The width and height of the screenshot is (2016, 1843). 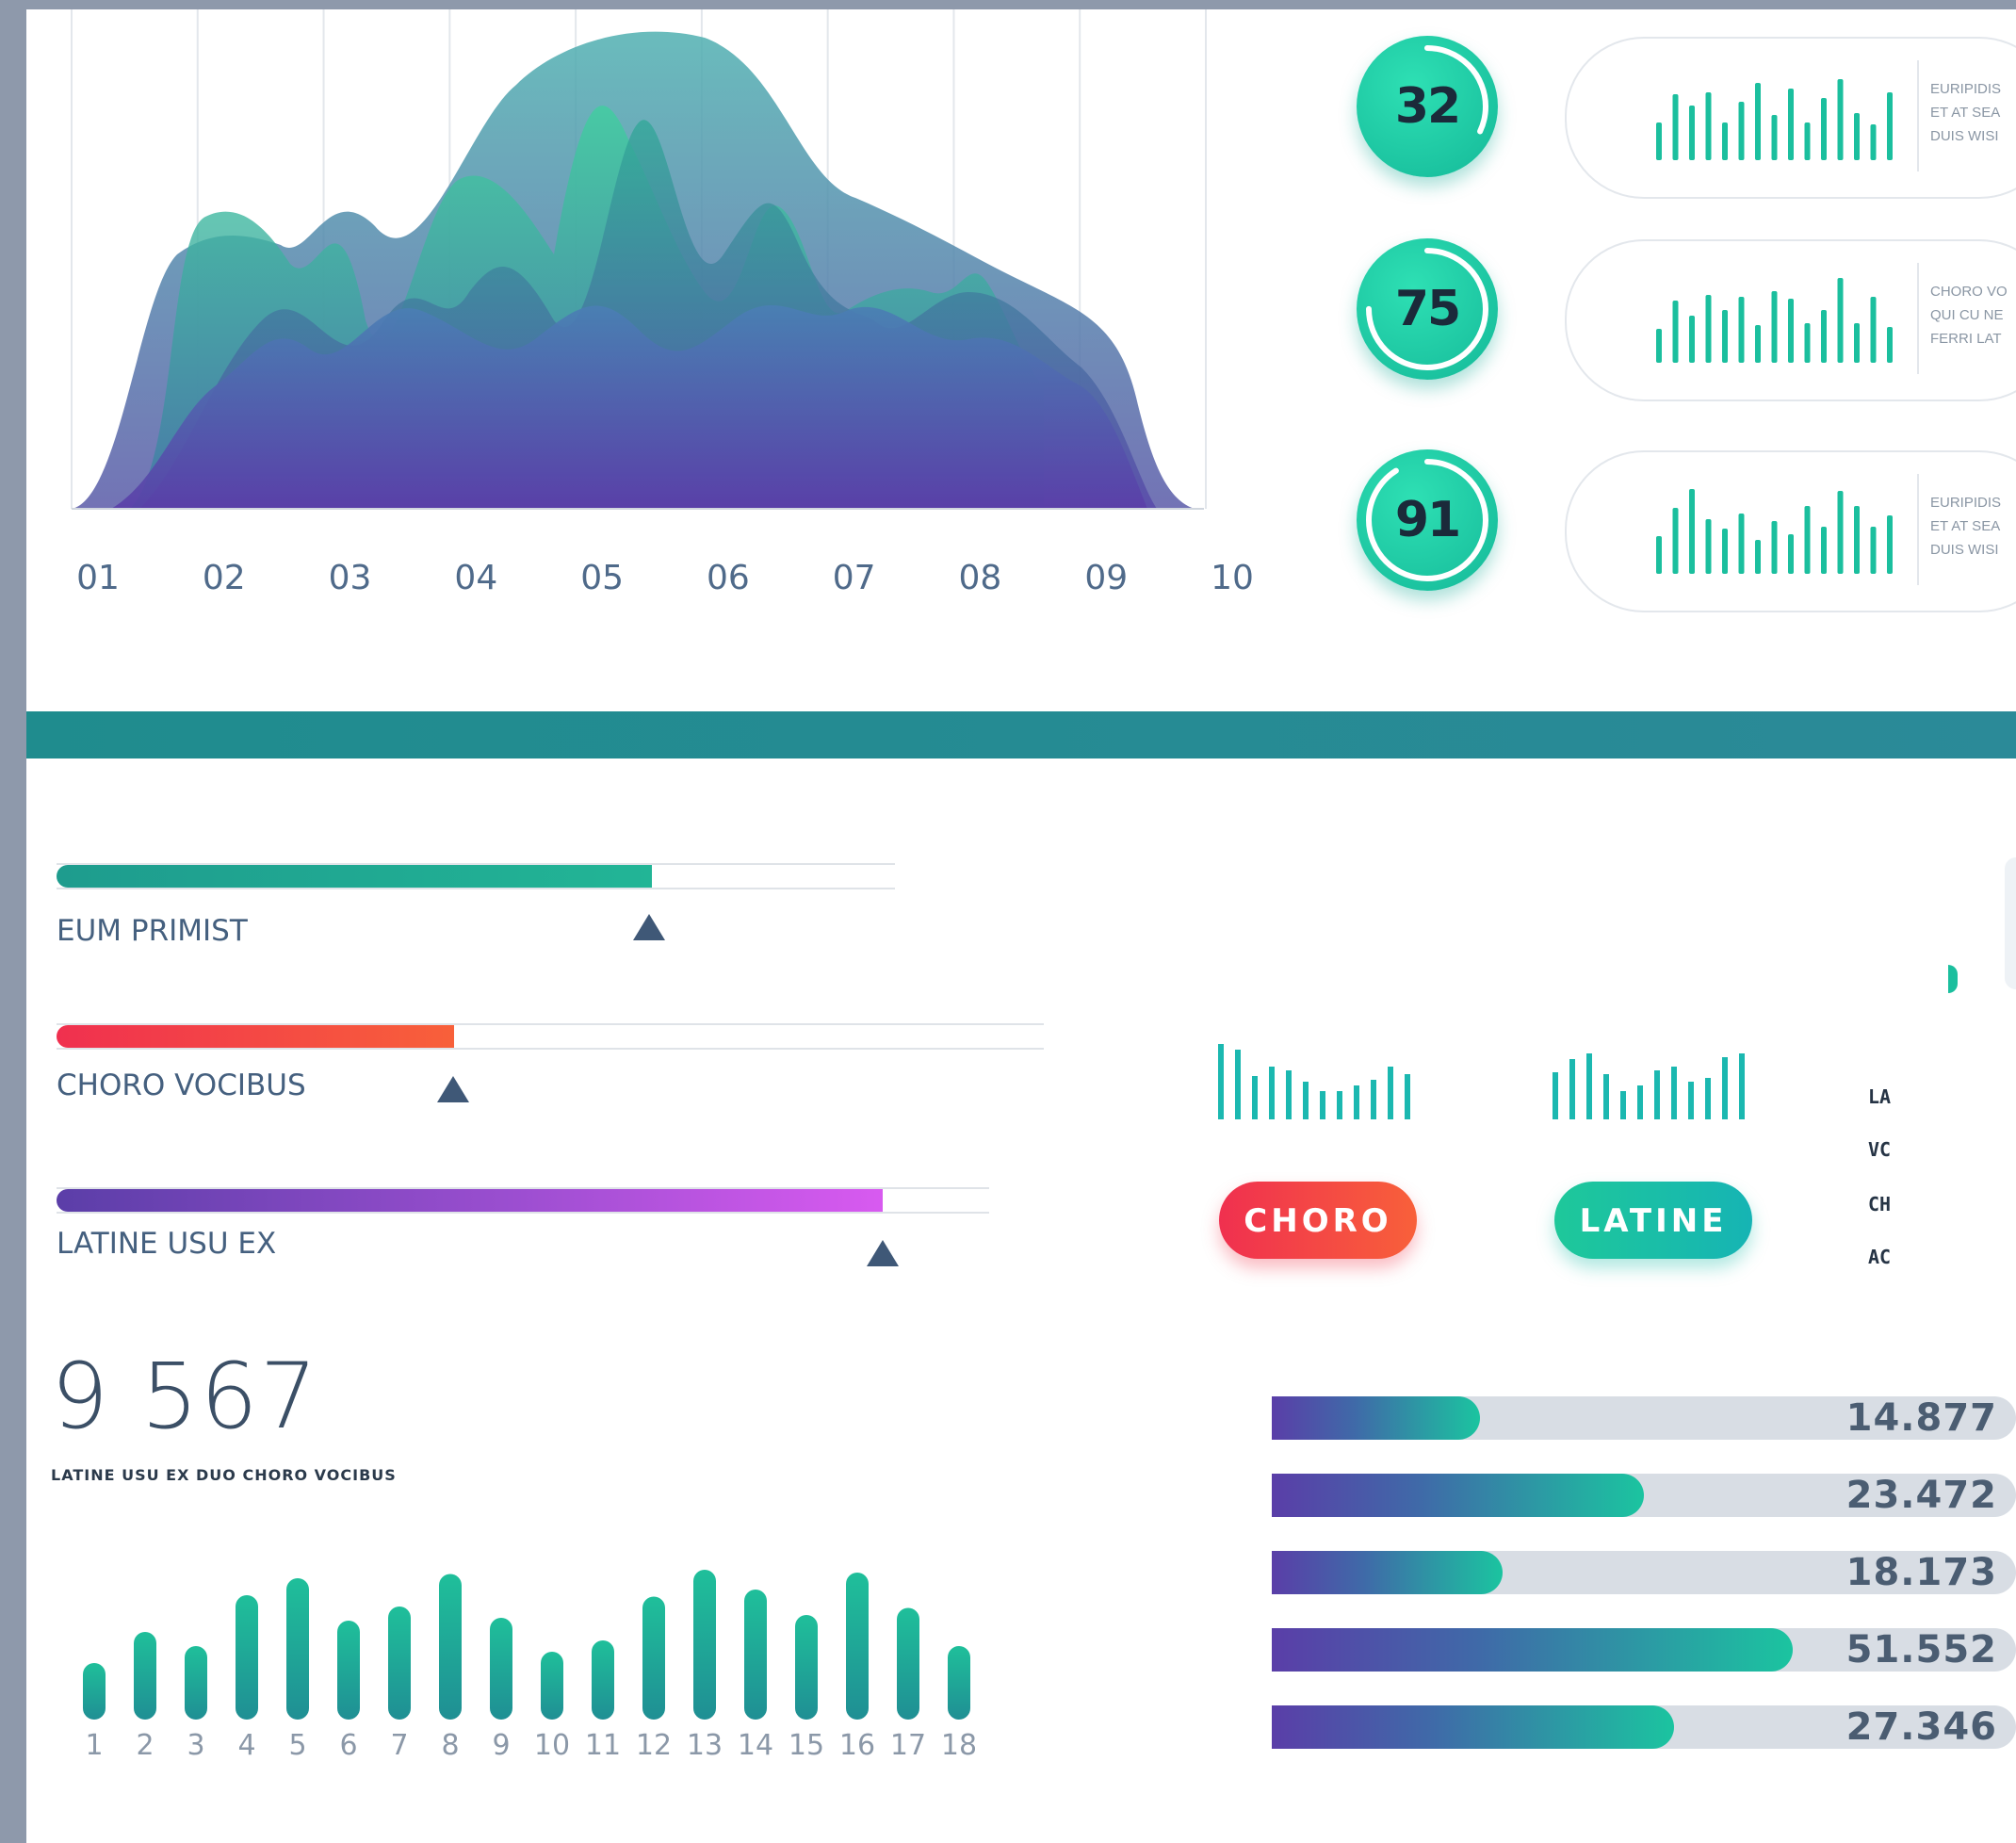 I want to click on ring-value: 75, so click(x=1427, y=309).